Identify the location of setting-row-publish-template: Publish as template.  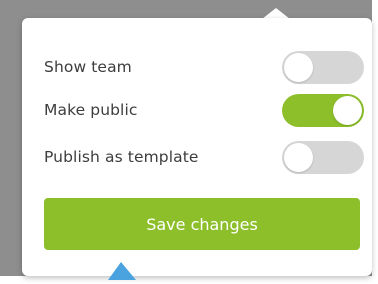
(204, 157).